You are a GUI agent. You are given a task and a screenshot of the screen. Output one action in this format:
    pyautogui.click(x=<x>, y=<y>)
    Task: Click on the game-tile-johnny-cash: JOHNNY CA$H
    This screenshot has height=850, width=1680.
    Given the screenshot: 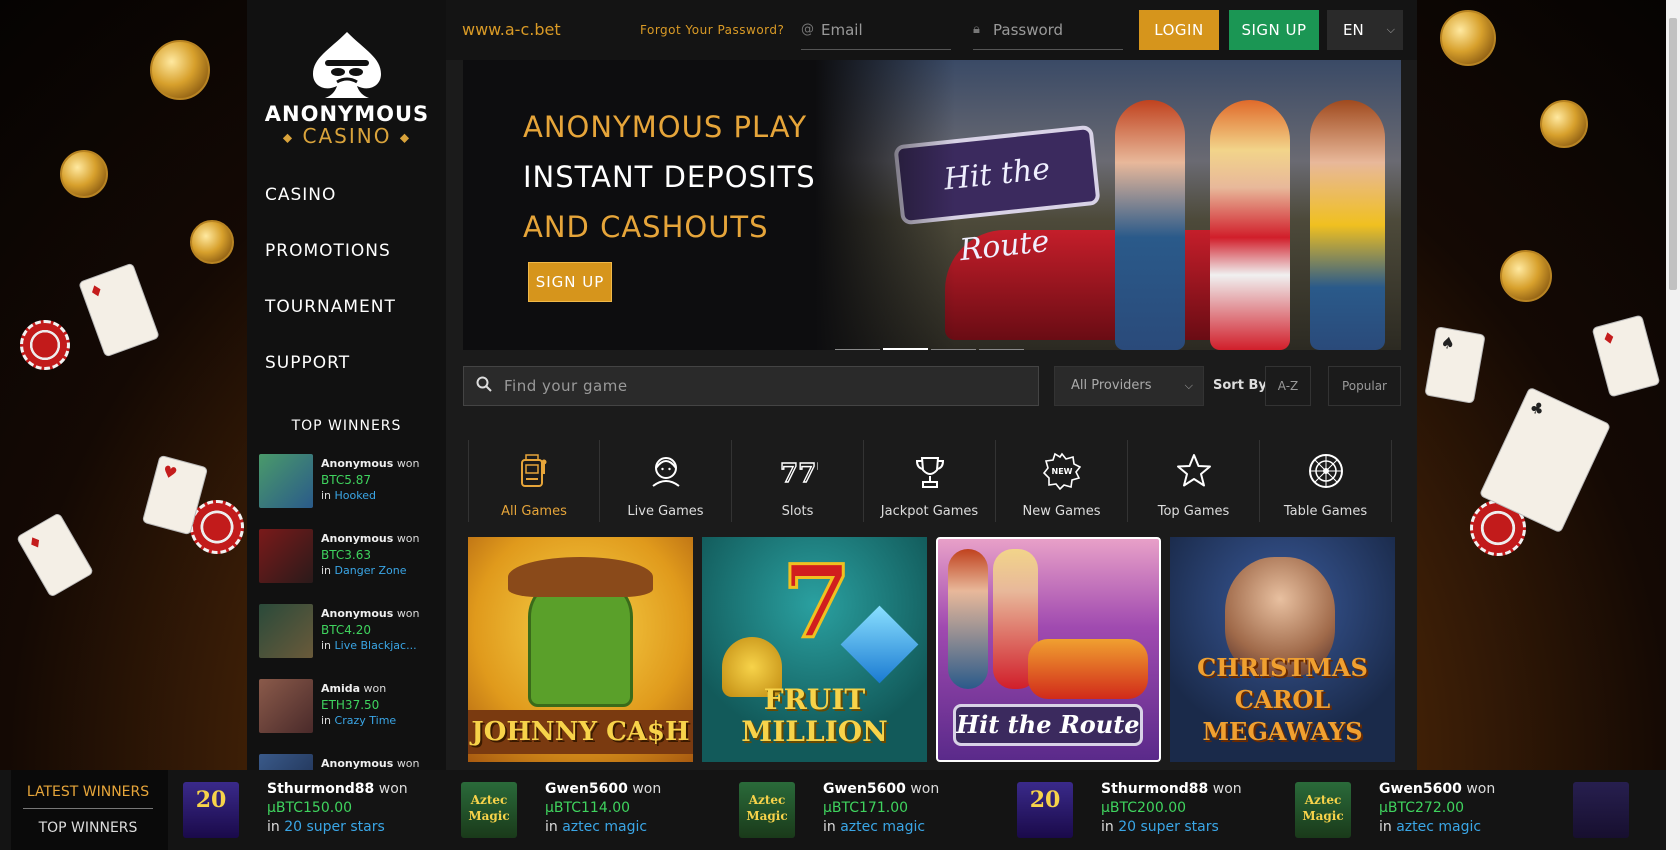 What is the action you would take?
    pyautogui.click(x=580, y=649)
    